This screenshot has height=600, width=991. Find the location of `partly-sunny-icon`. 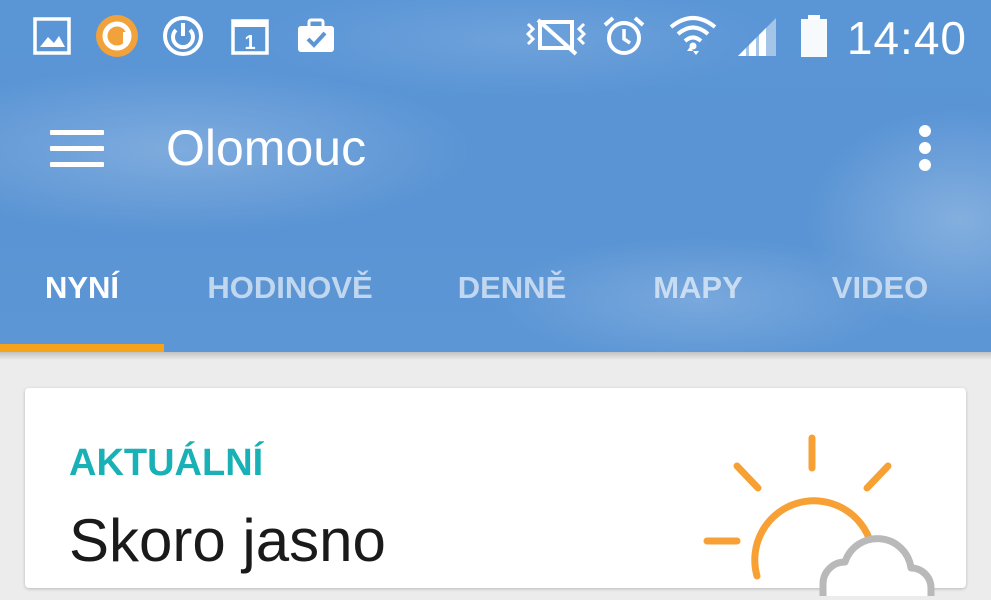

partly-sunny-icon is located at coordinates (815, 511).